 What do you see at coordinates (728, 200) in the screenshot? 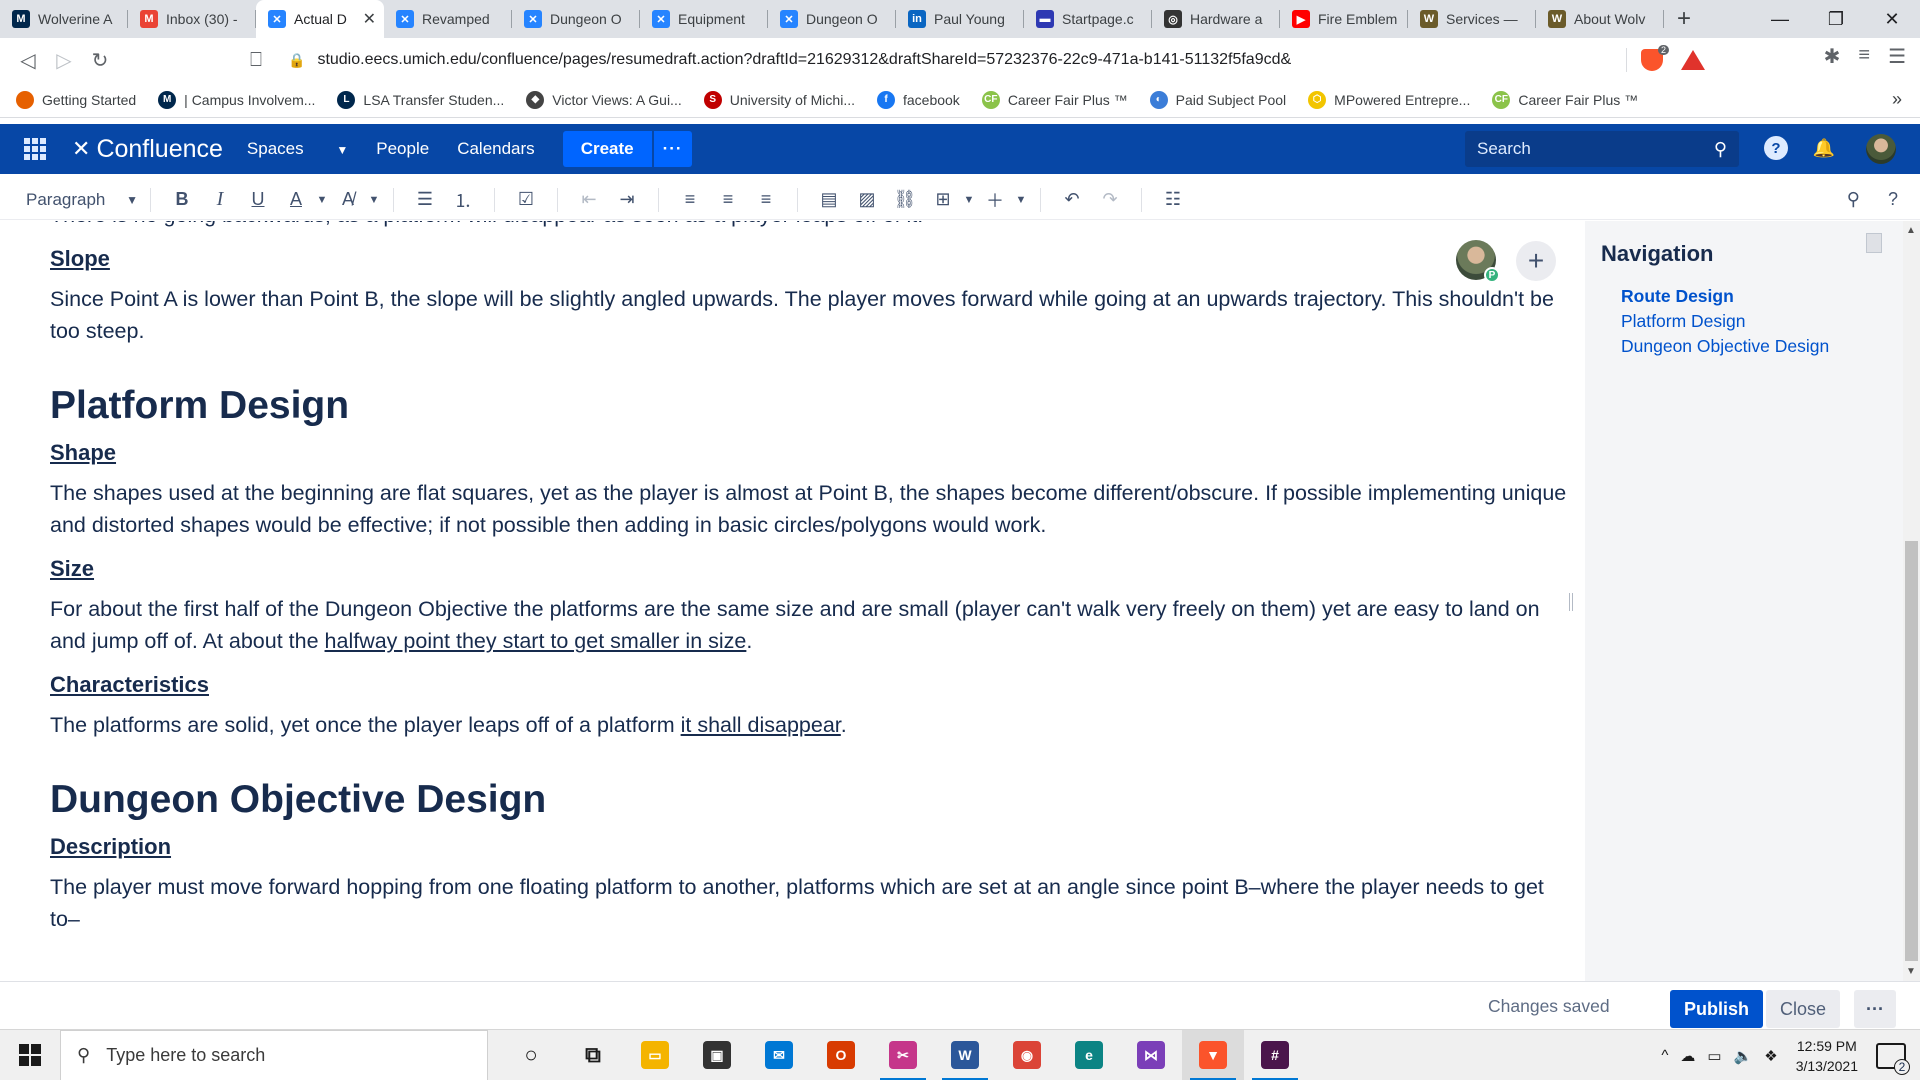
I see `align-center-icon: ≡` at bounding box center [728, 200].